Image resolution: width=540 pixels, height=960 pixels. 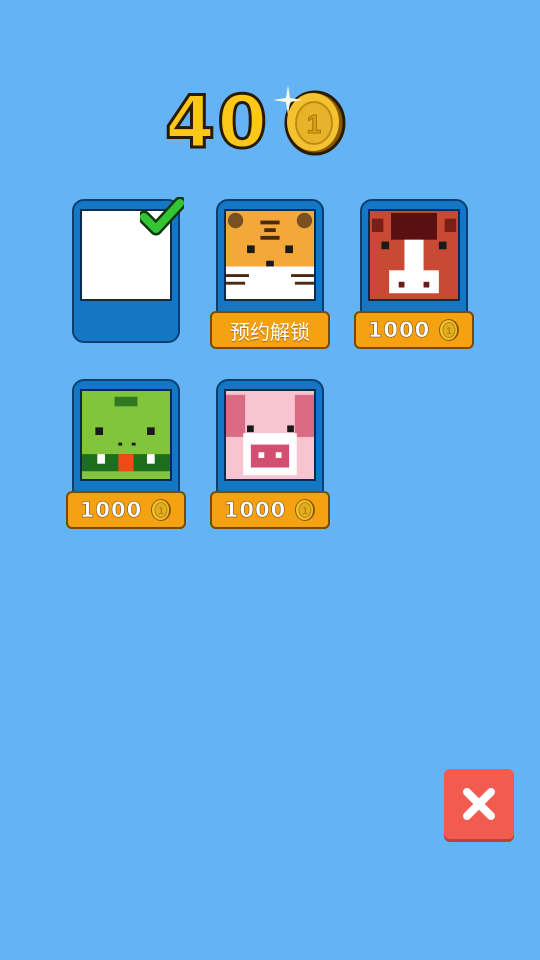 I want to click on check-icon, so click(x=162, y=216).